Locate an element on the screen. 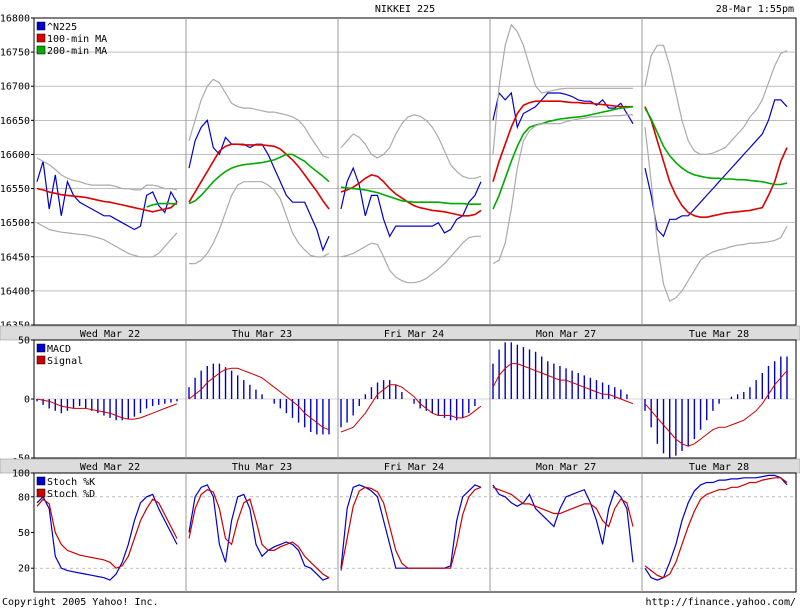 The width and height of the screenshot is (800, 608). legend-label: ^N225 is located at coordinates (62, 27).